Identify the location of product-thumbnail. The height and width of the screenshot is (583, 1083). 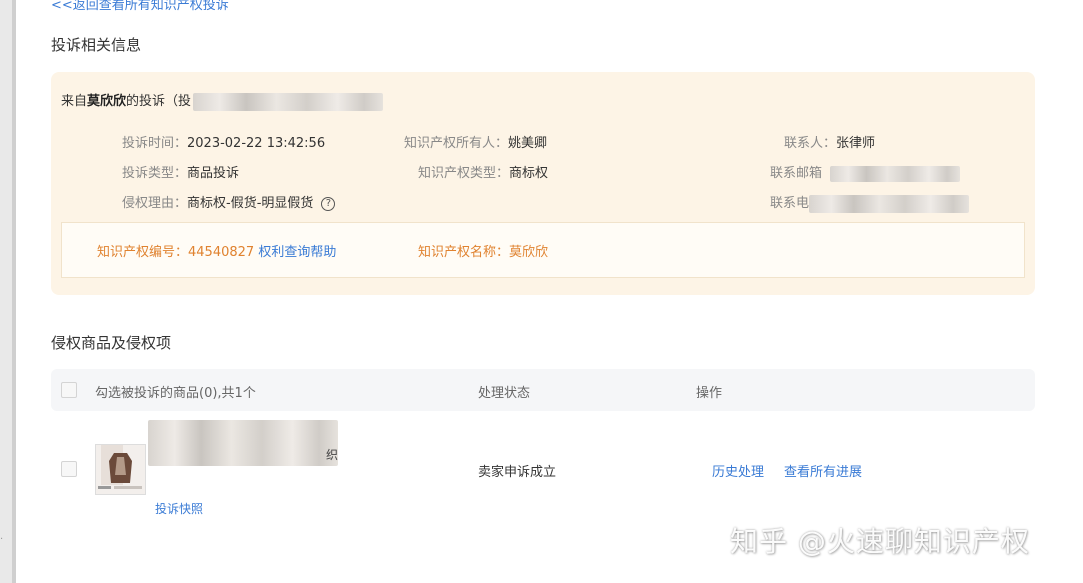
(120, 469).